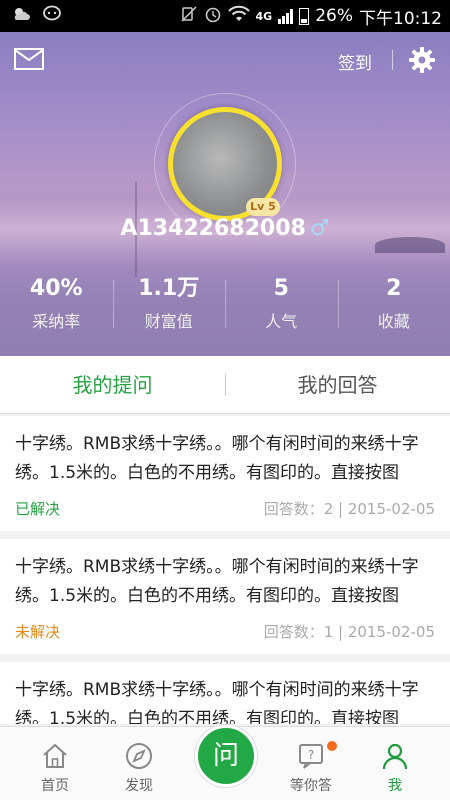  Describe the element at coordinates (392, 60) in the screenshot. I see `divider` at that location.